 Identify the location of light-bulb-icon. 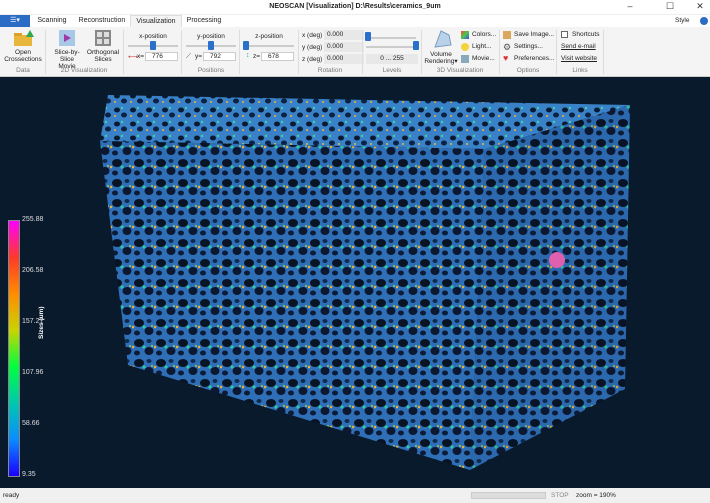
(465, 47).